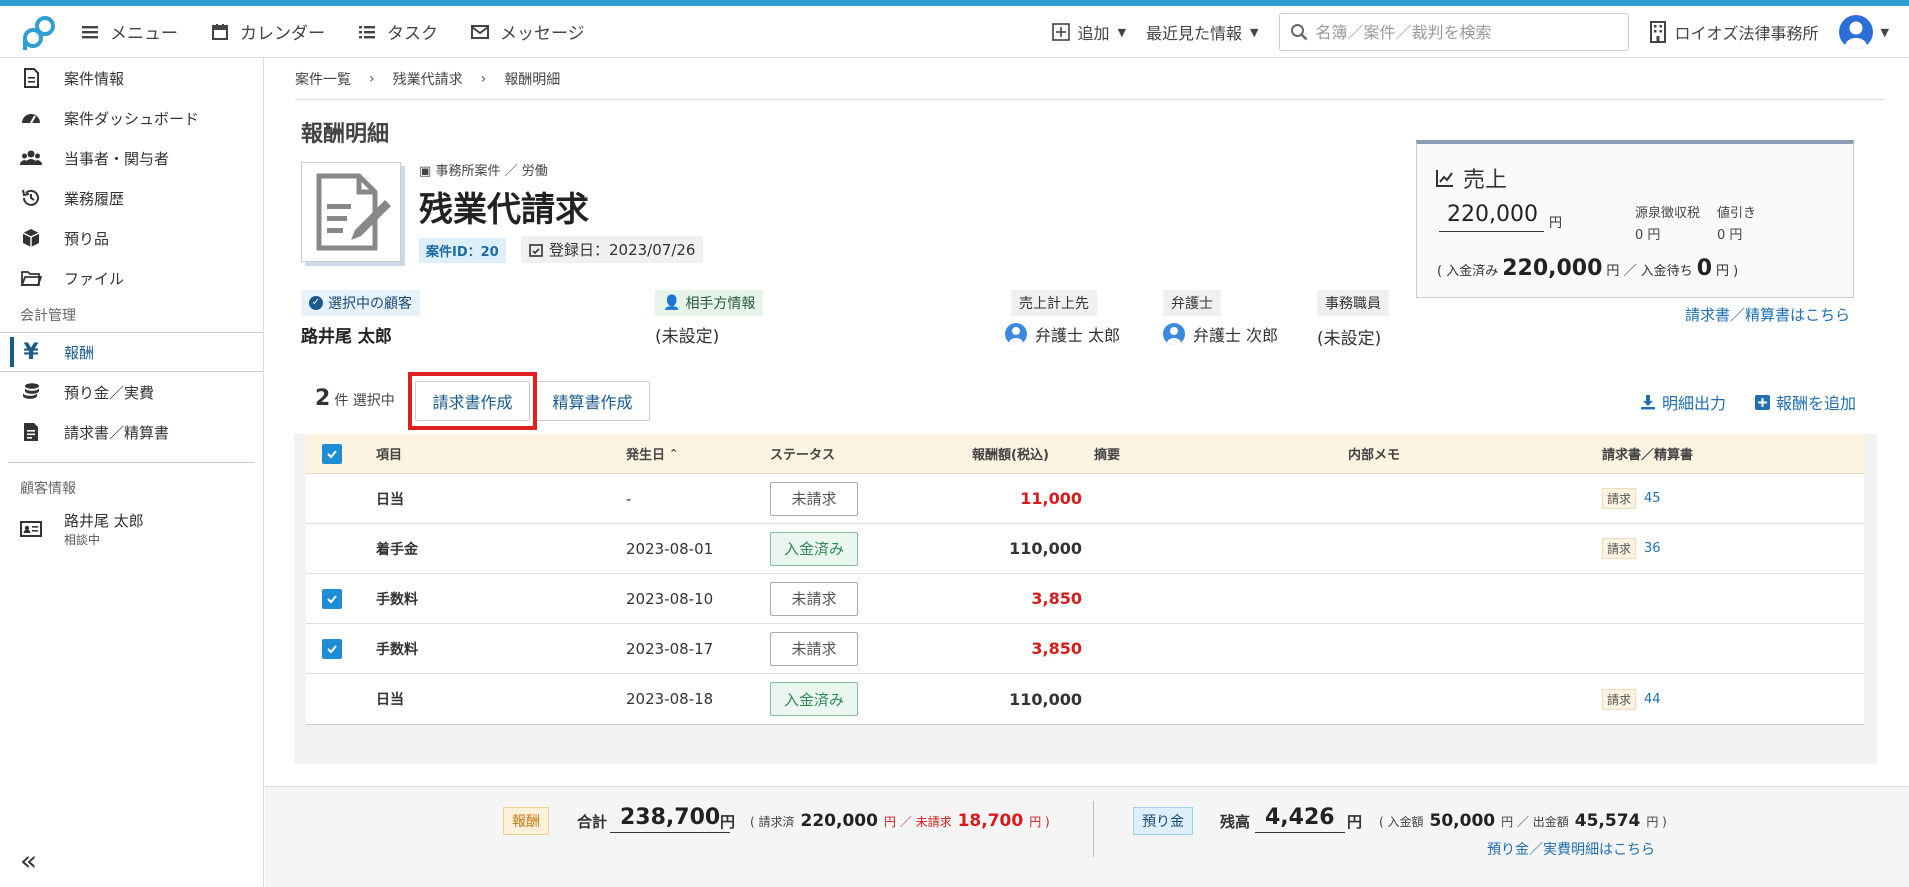 The width and height of the screenshot is (1909, 887). Describe the element at coordinates (425, 171) in the screenshot. I see `building-icon: ▣` at that location.